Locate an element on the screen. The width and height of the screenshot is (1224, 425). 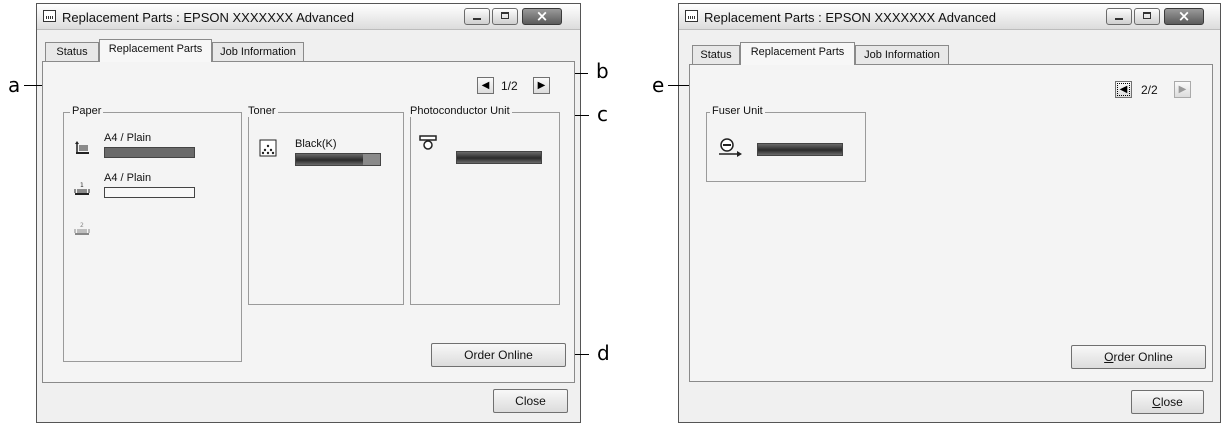
fuser-unit-level-bar is located at coordinates (800, 149).